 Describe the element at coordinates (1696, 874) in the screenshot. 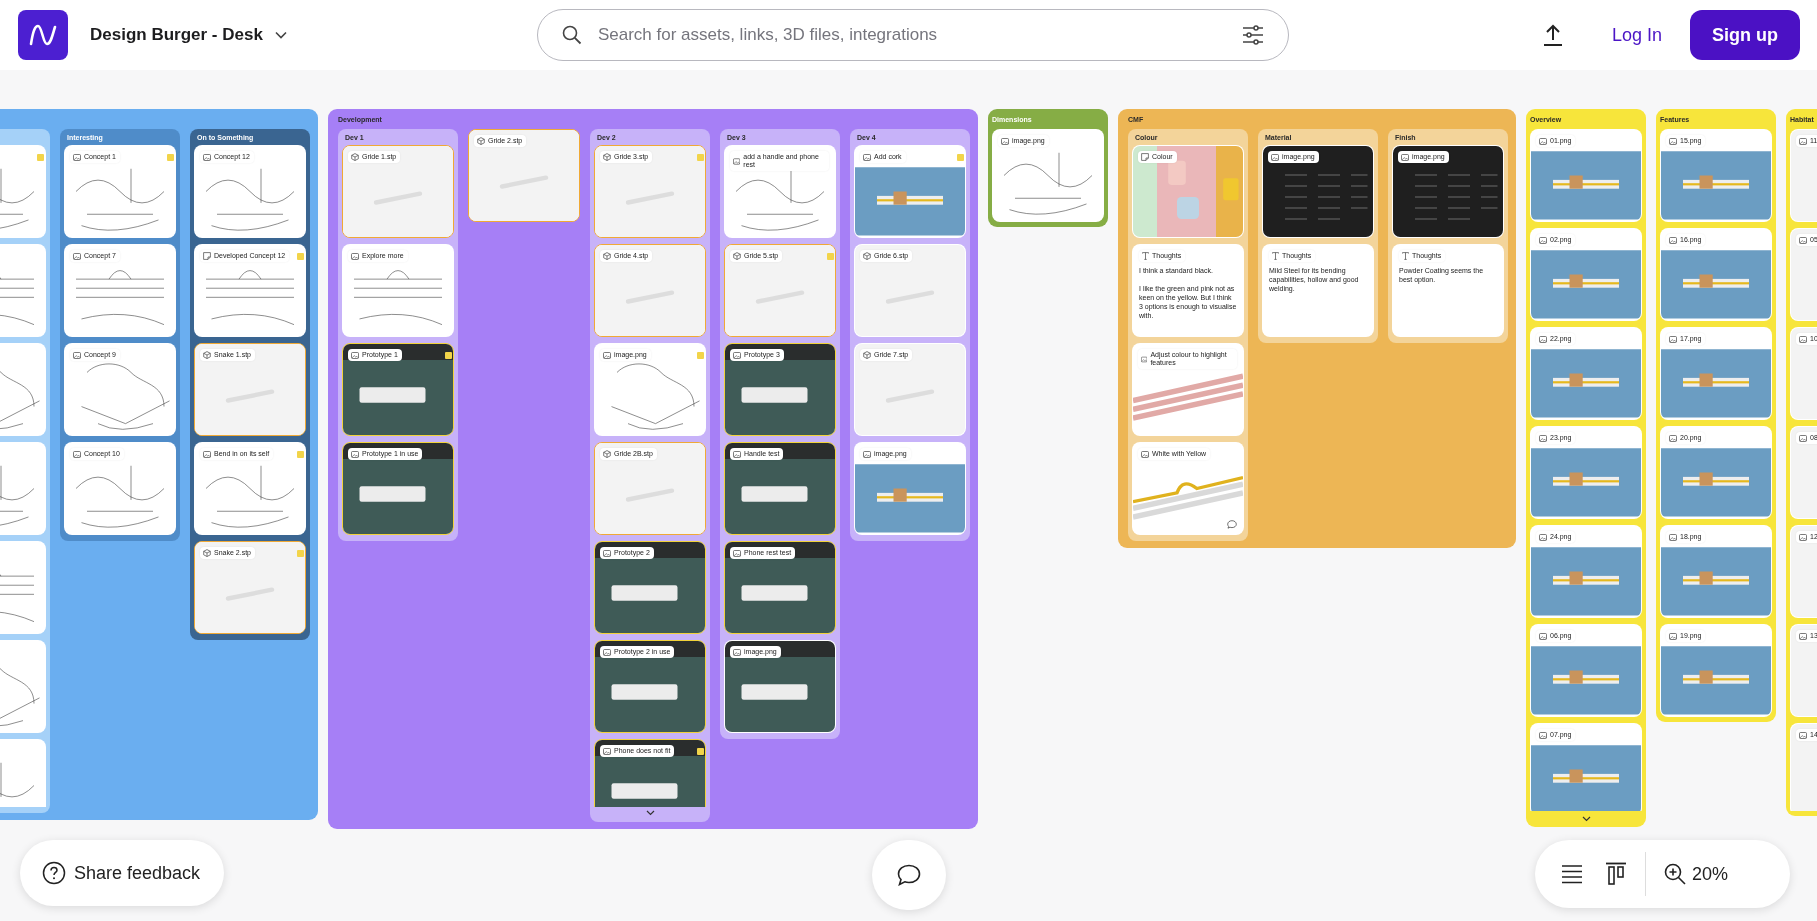

I see `zoom-button: 20%` at that location.